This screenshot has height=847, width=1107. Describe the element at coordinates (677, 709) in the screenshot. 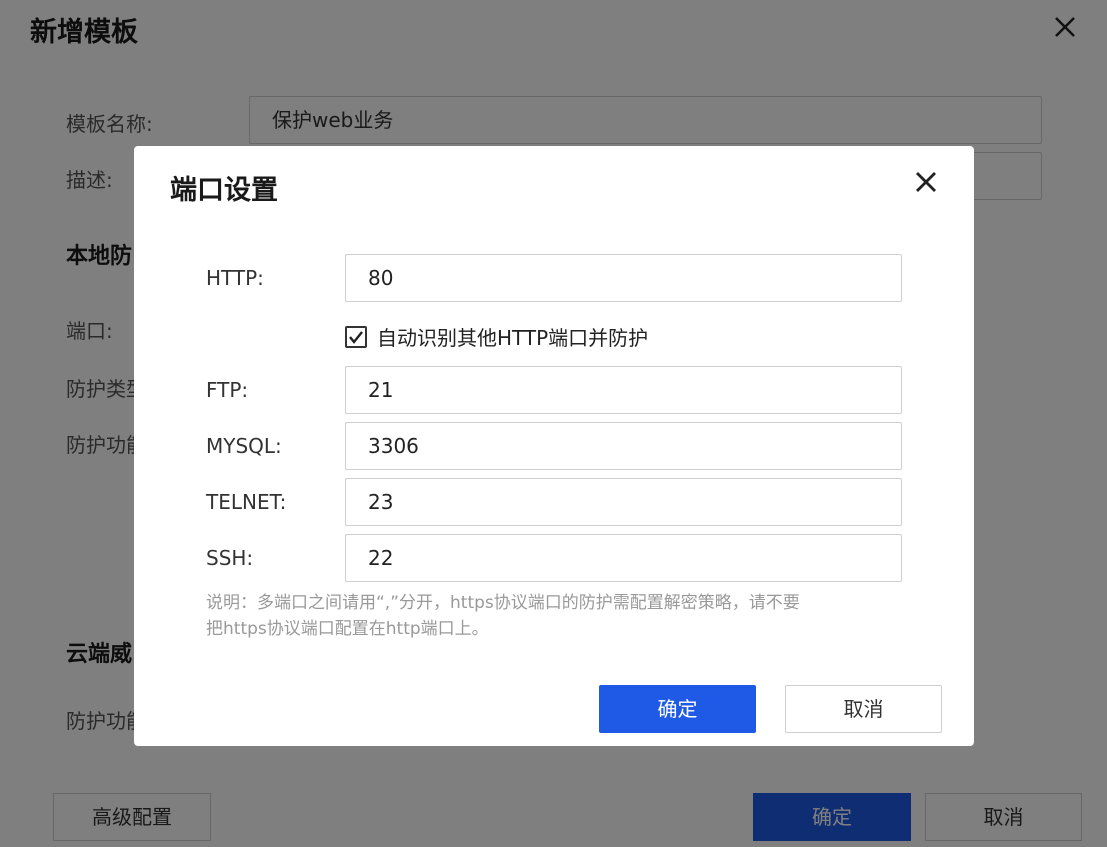

I see `modal-confirm-button: 确定` at that location.